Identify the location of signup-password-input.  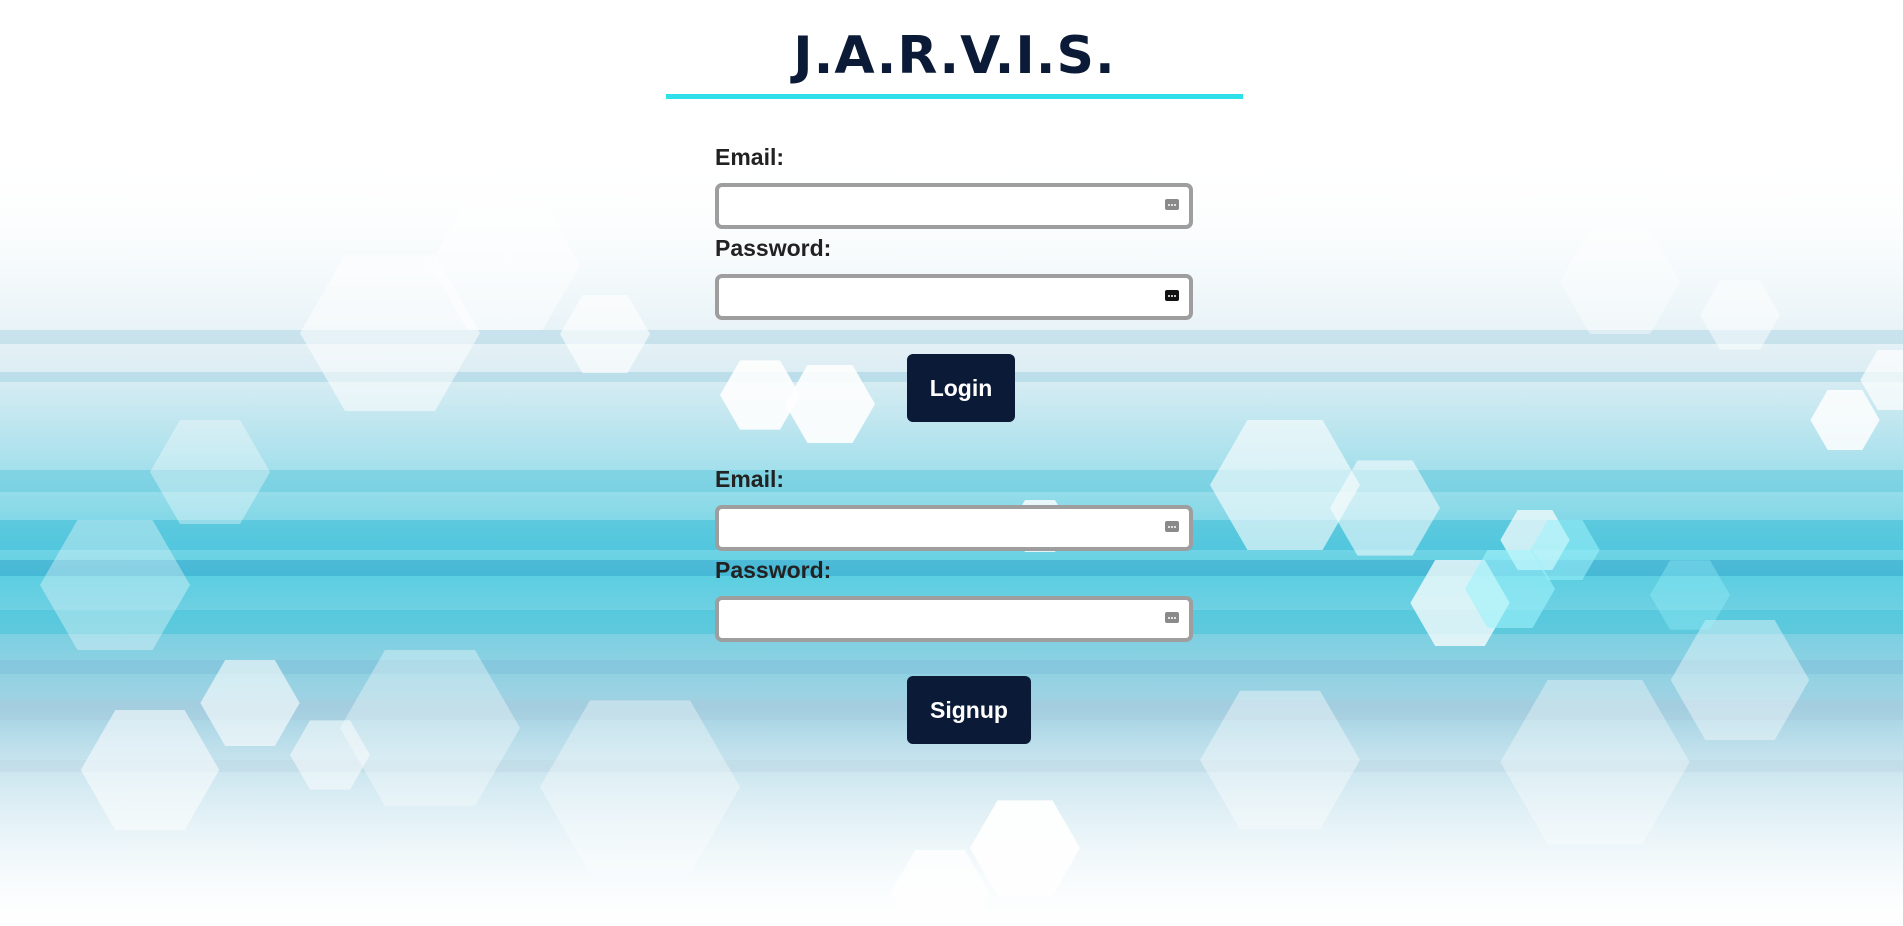
(954, 619).